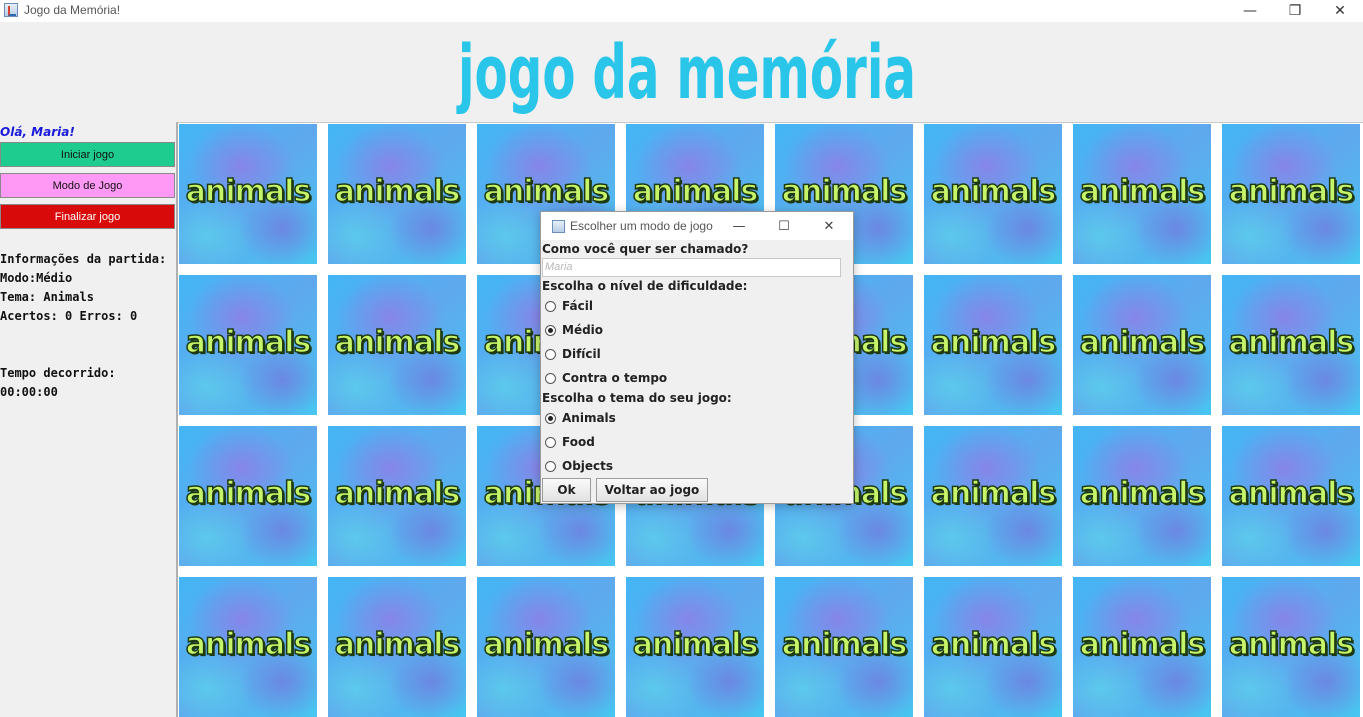  Describe the element at coordinates (581, 354) in the screenshot. I see `radio-label: Difícil` at that location.